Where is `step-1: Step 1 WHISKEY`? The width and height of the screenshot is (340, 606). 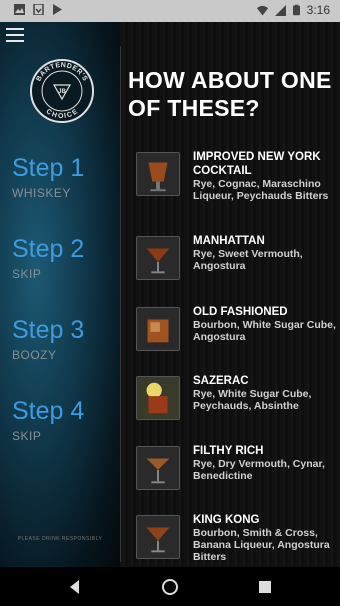
step-1: Step 1 WHISKEY is located at coordinates (48, 177).